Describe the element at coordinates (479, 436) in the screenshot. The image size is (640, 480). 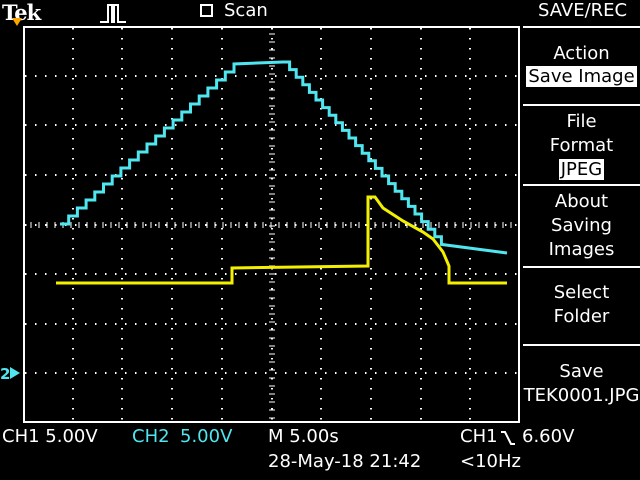
I see `trigger-source: CH1` at that location.